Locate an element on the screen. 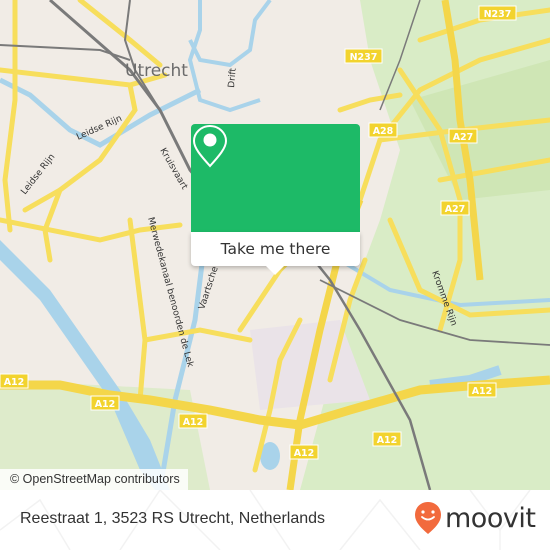 This screenshot has width=550, height=550. street-label: Leidse Rijn is located at coordinates (38, 174).